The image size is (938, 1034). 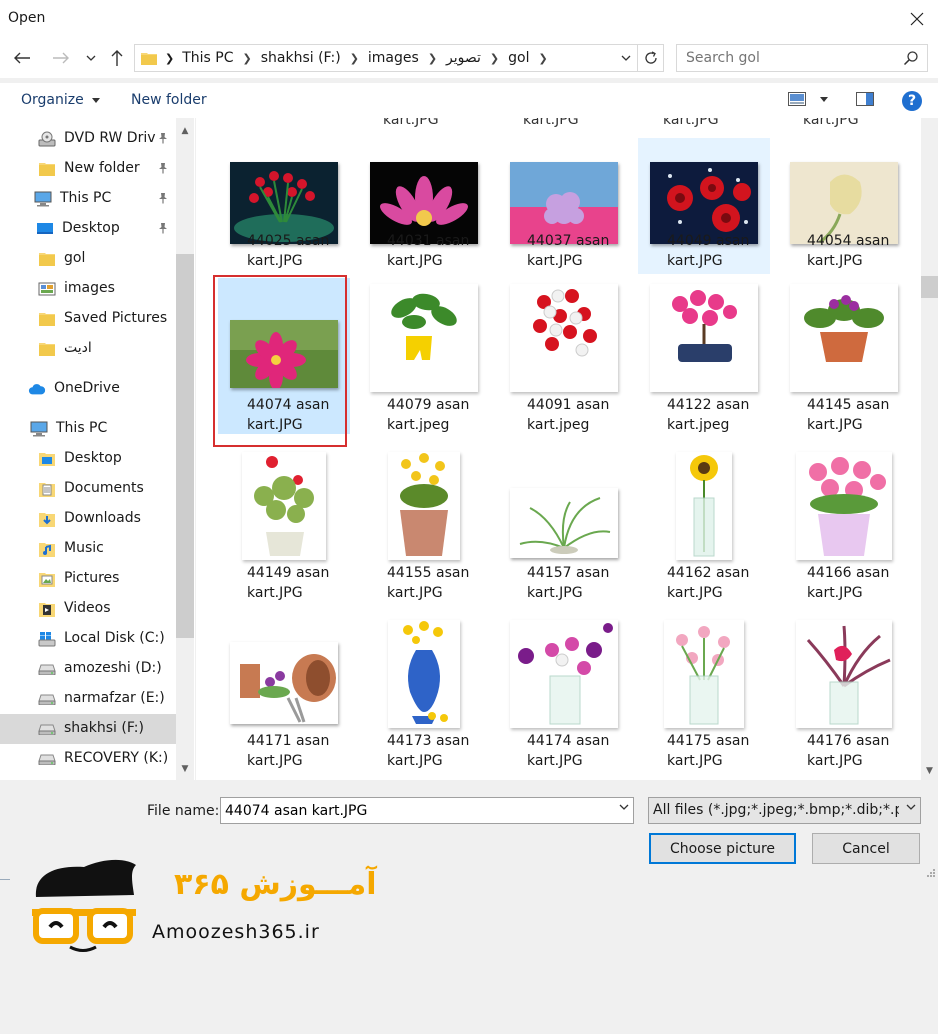 I want to click on file-name-input, so click(x=411, y=810).